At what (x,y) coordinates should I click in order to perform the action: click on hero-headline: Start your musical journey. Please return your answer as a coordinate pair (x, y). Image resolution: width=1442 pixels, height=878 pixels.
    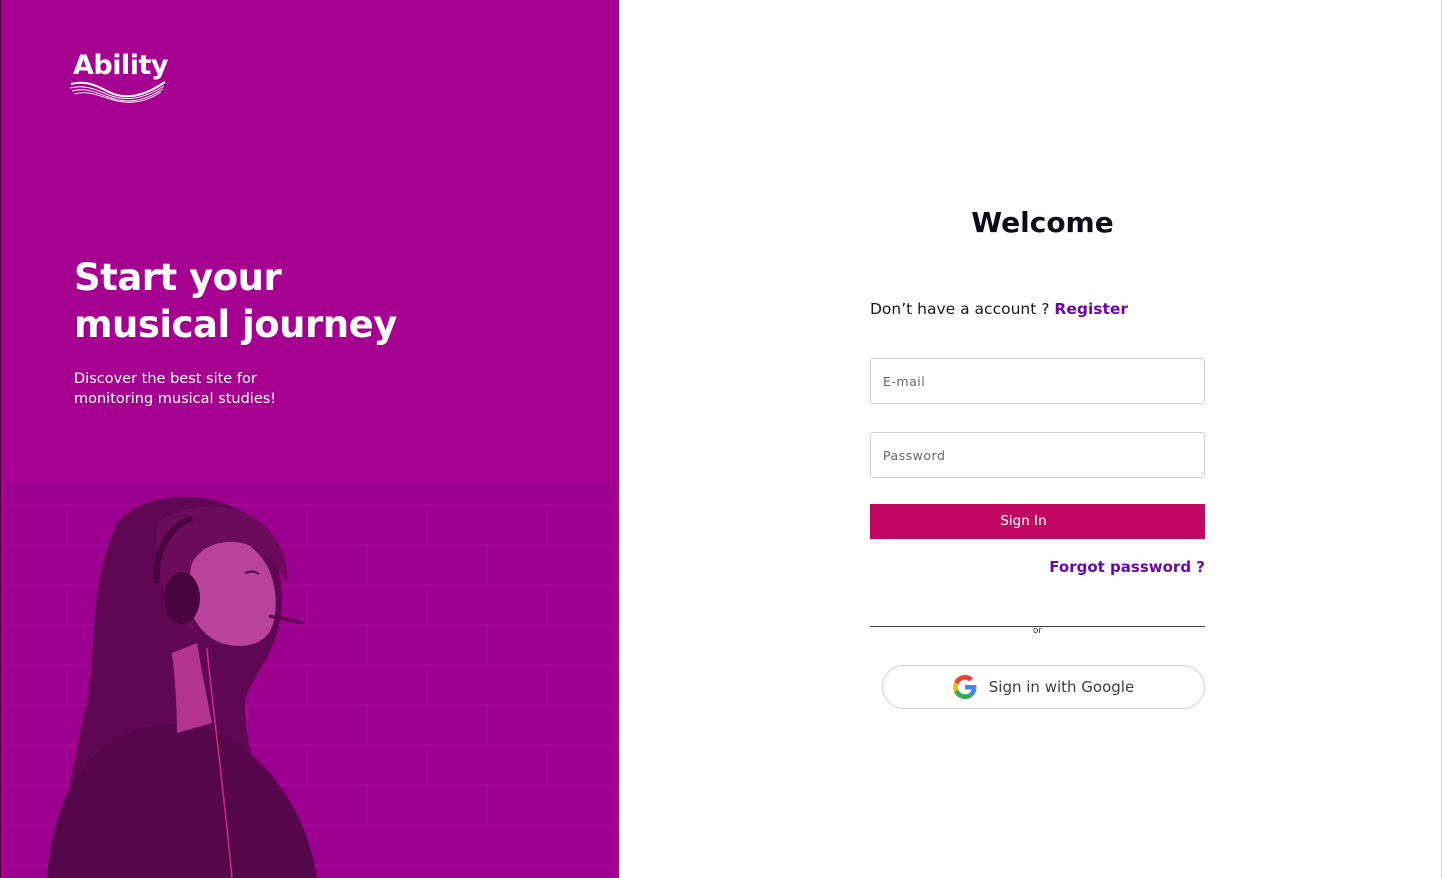
    Looking at the image, I should click on (254, 301).